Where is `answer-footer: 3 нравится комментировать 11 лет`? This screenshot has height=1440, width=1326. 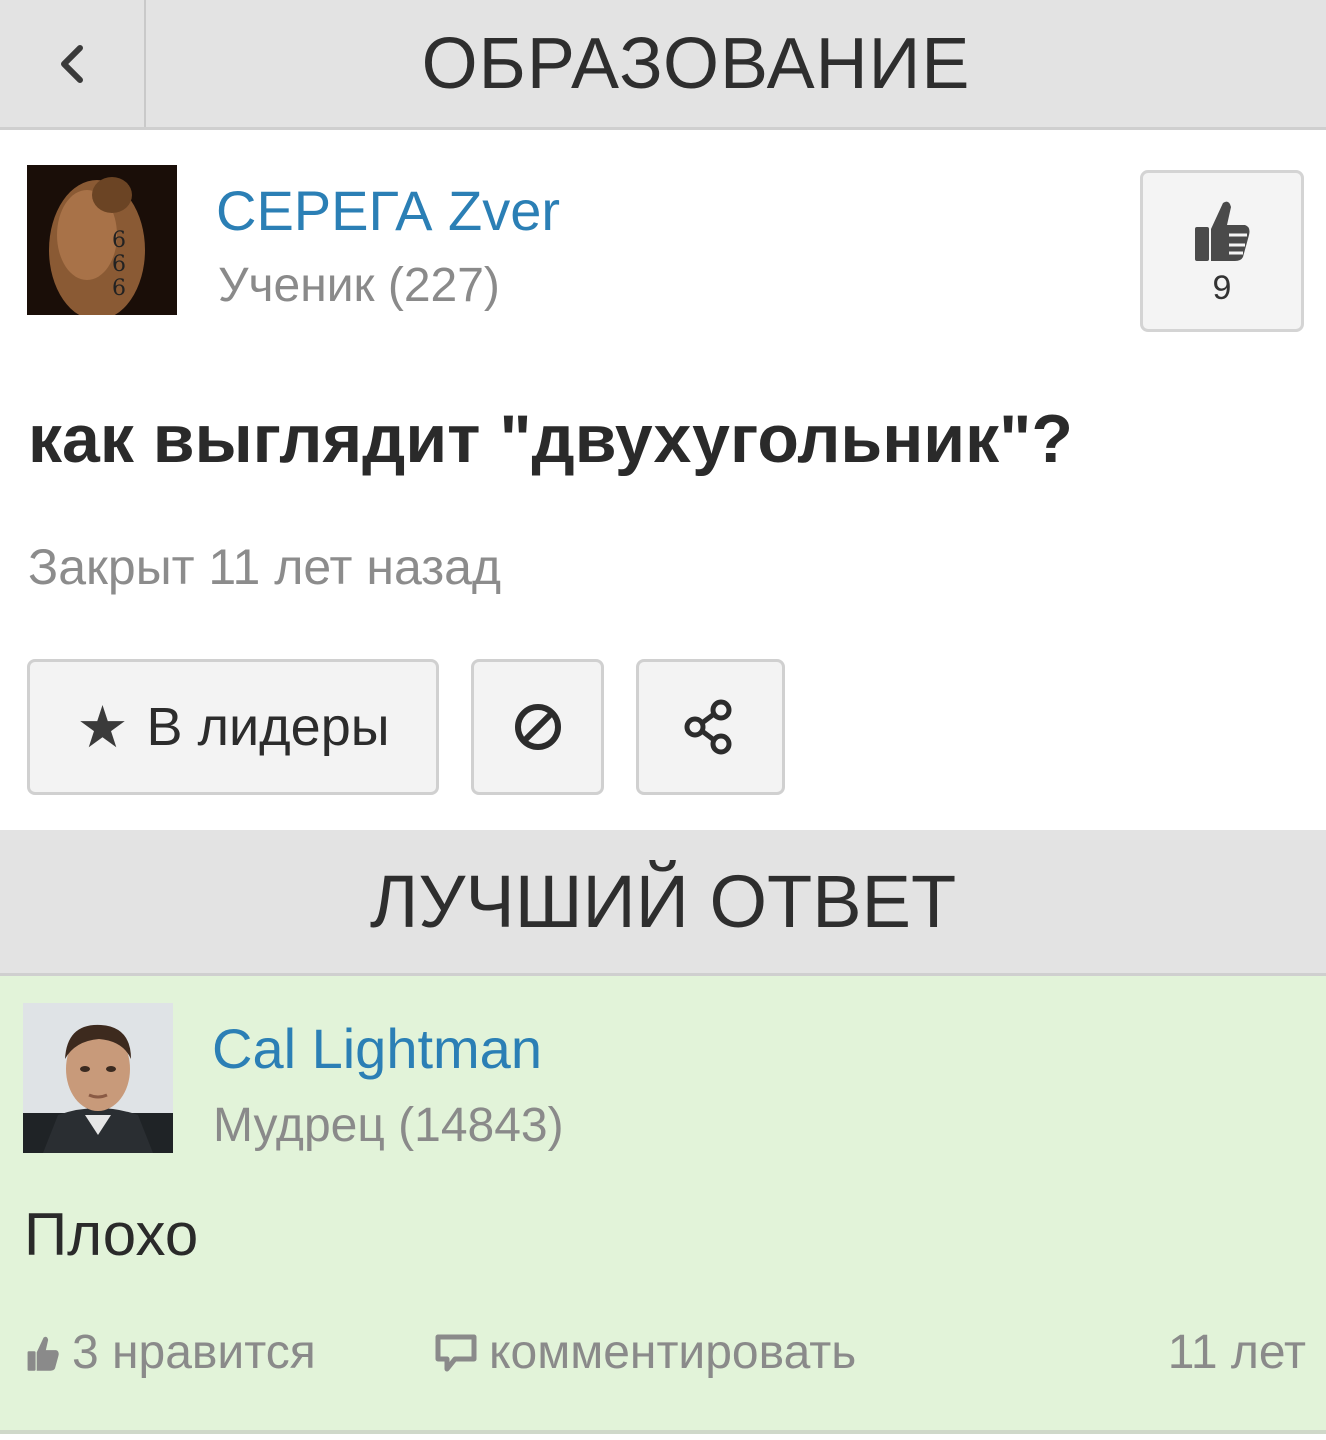 answer-footer: 3 нравится комментировать 11 лет is located at coordinates (663, 1355).